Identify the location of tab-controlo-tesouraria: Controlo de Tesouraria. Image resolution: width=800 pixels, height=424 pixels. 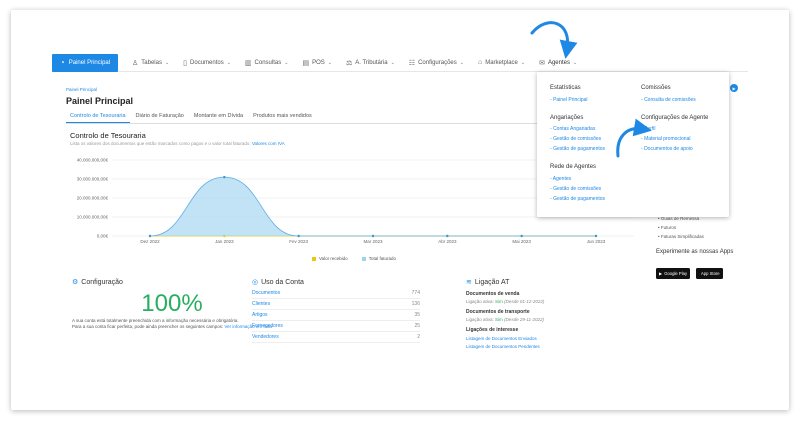
(98, 117).